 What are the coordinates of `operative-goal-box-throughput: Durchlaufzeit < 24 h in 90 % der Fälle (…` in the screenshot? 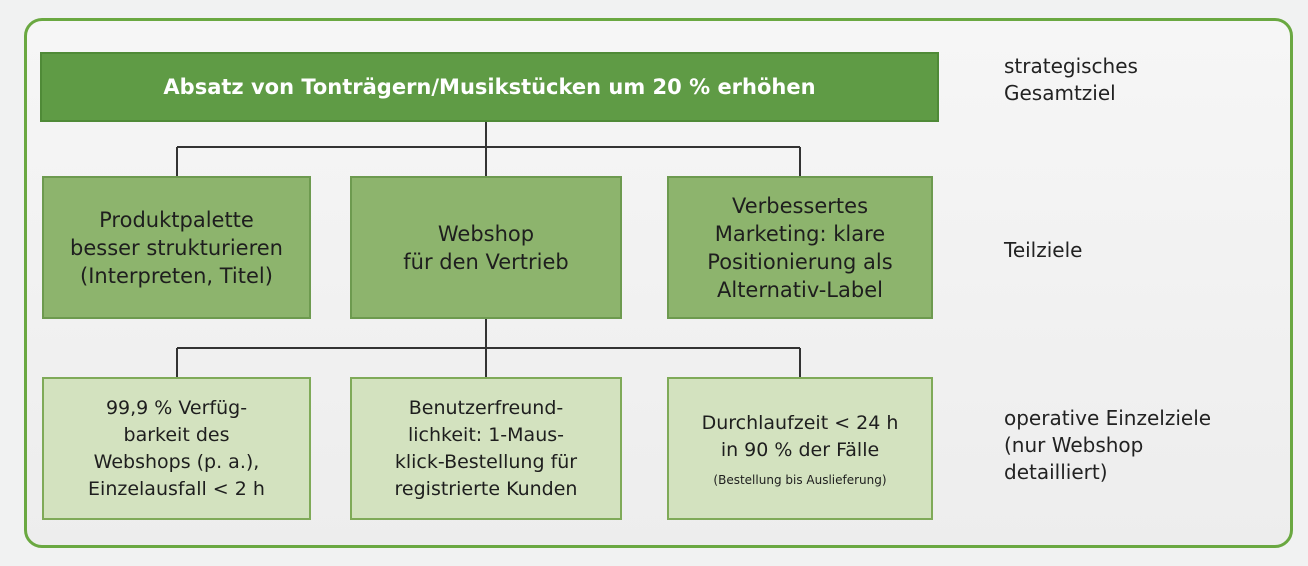 It's located at (800, 448).